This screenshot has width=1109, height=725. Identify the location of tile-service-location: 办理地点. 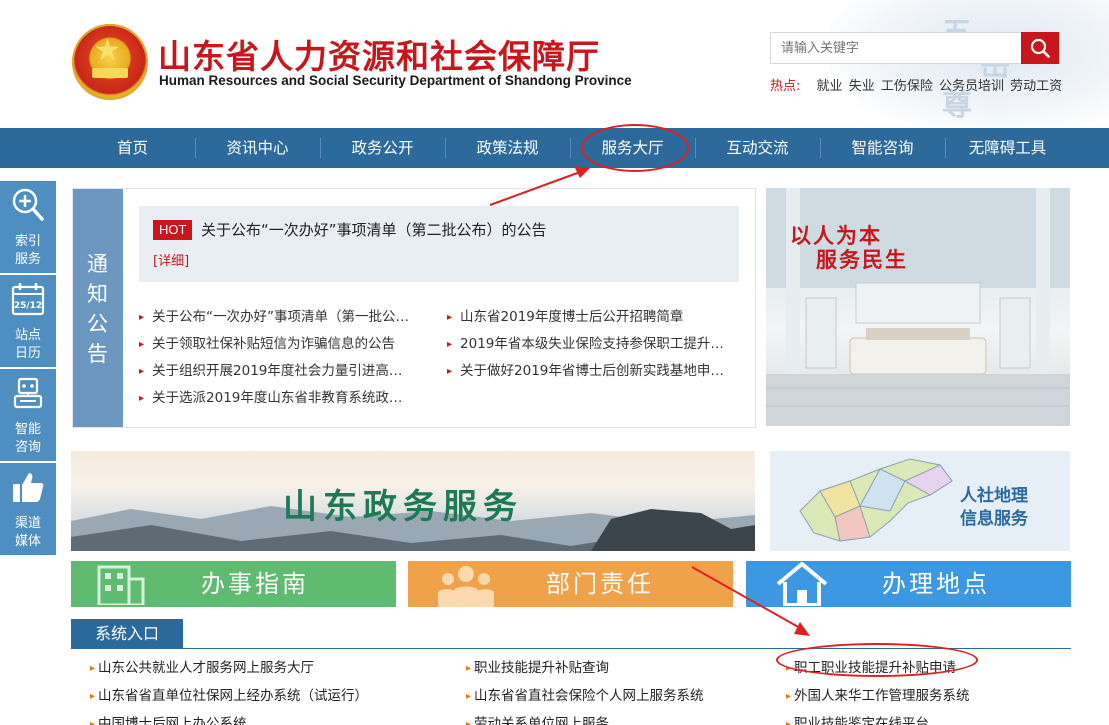
(908, 584).